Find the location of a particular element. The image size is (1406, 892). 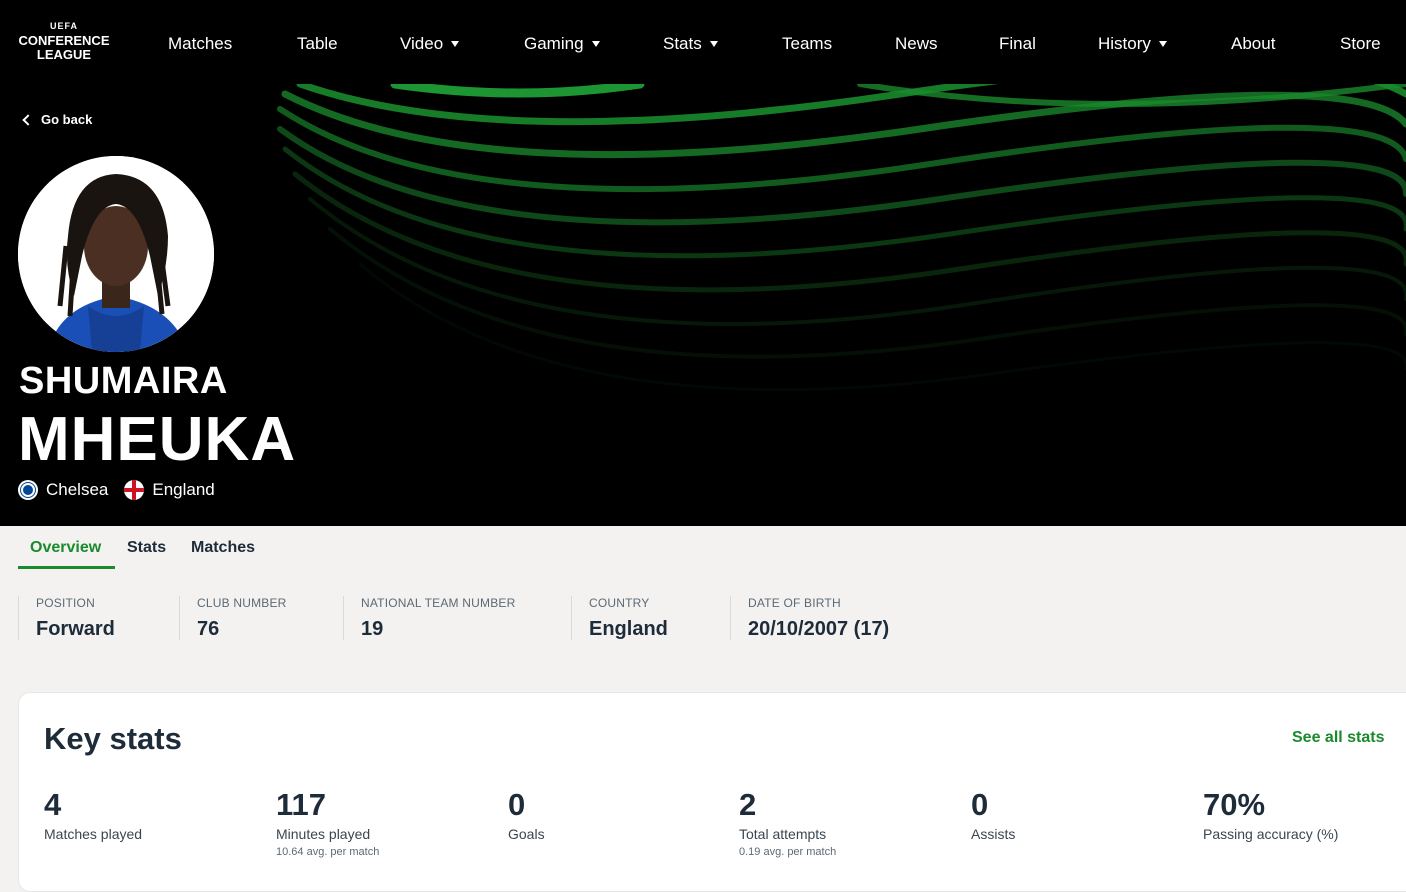

player-country: England is located at coordinates (183, 490).